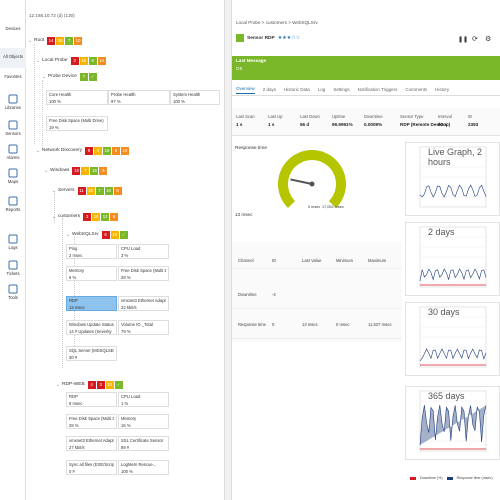 Image resolution: width=500 pixels, height=500 pixels. Describe the element at coordinates (143, 399) in the screenshot. I see `sensor-tile: CPU Load 1 %` at that location.